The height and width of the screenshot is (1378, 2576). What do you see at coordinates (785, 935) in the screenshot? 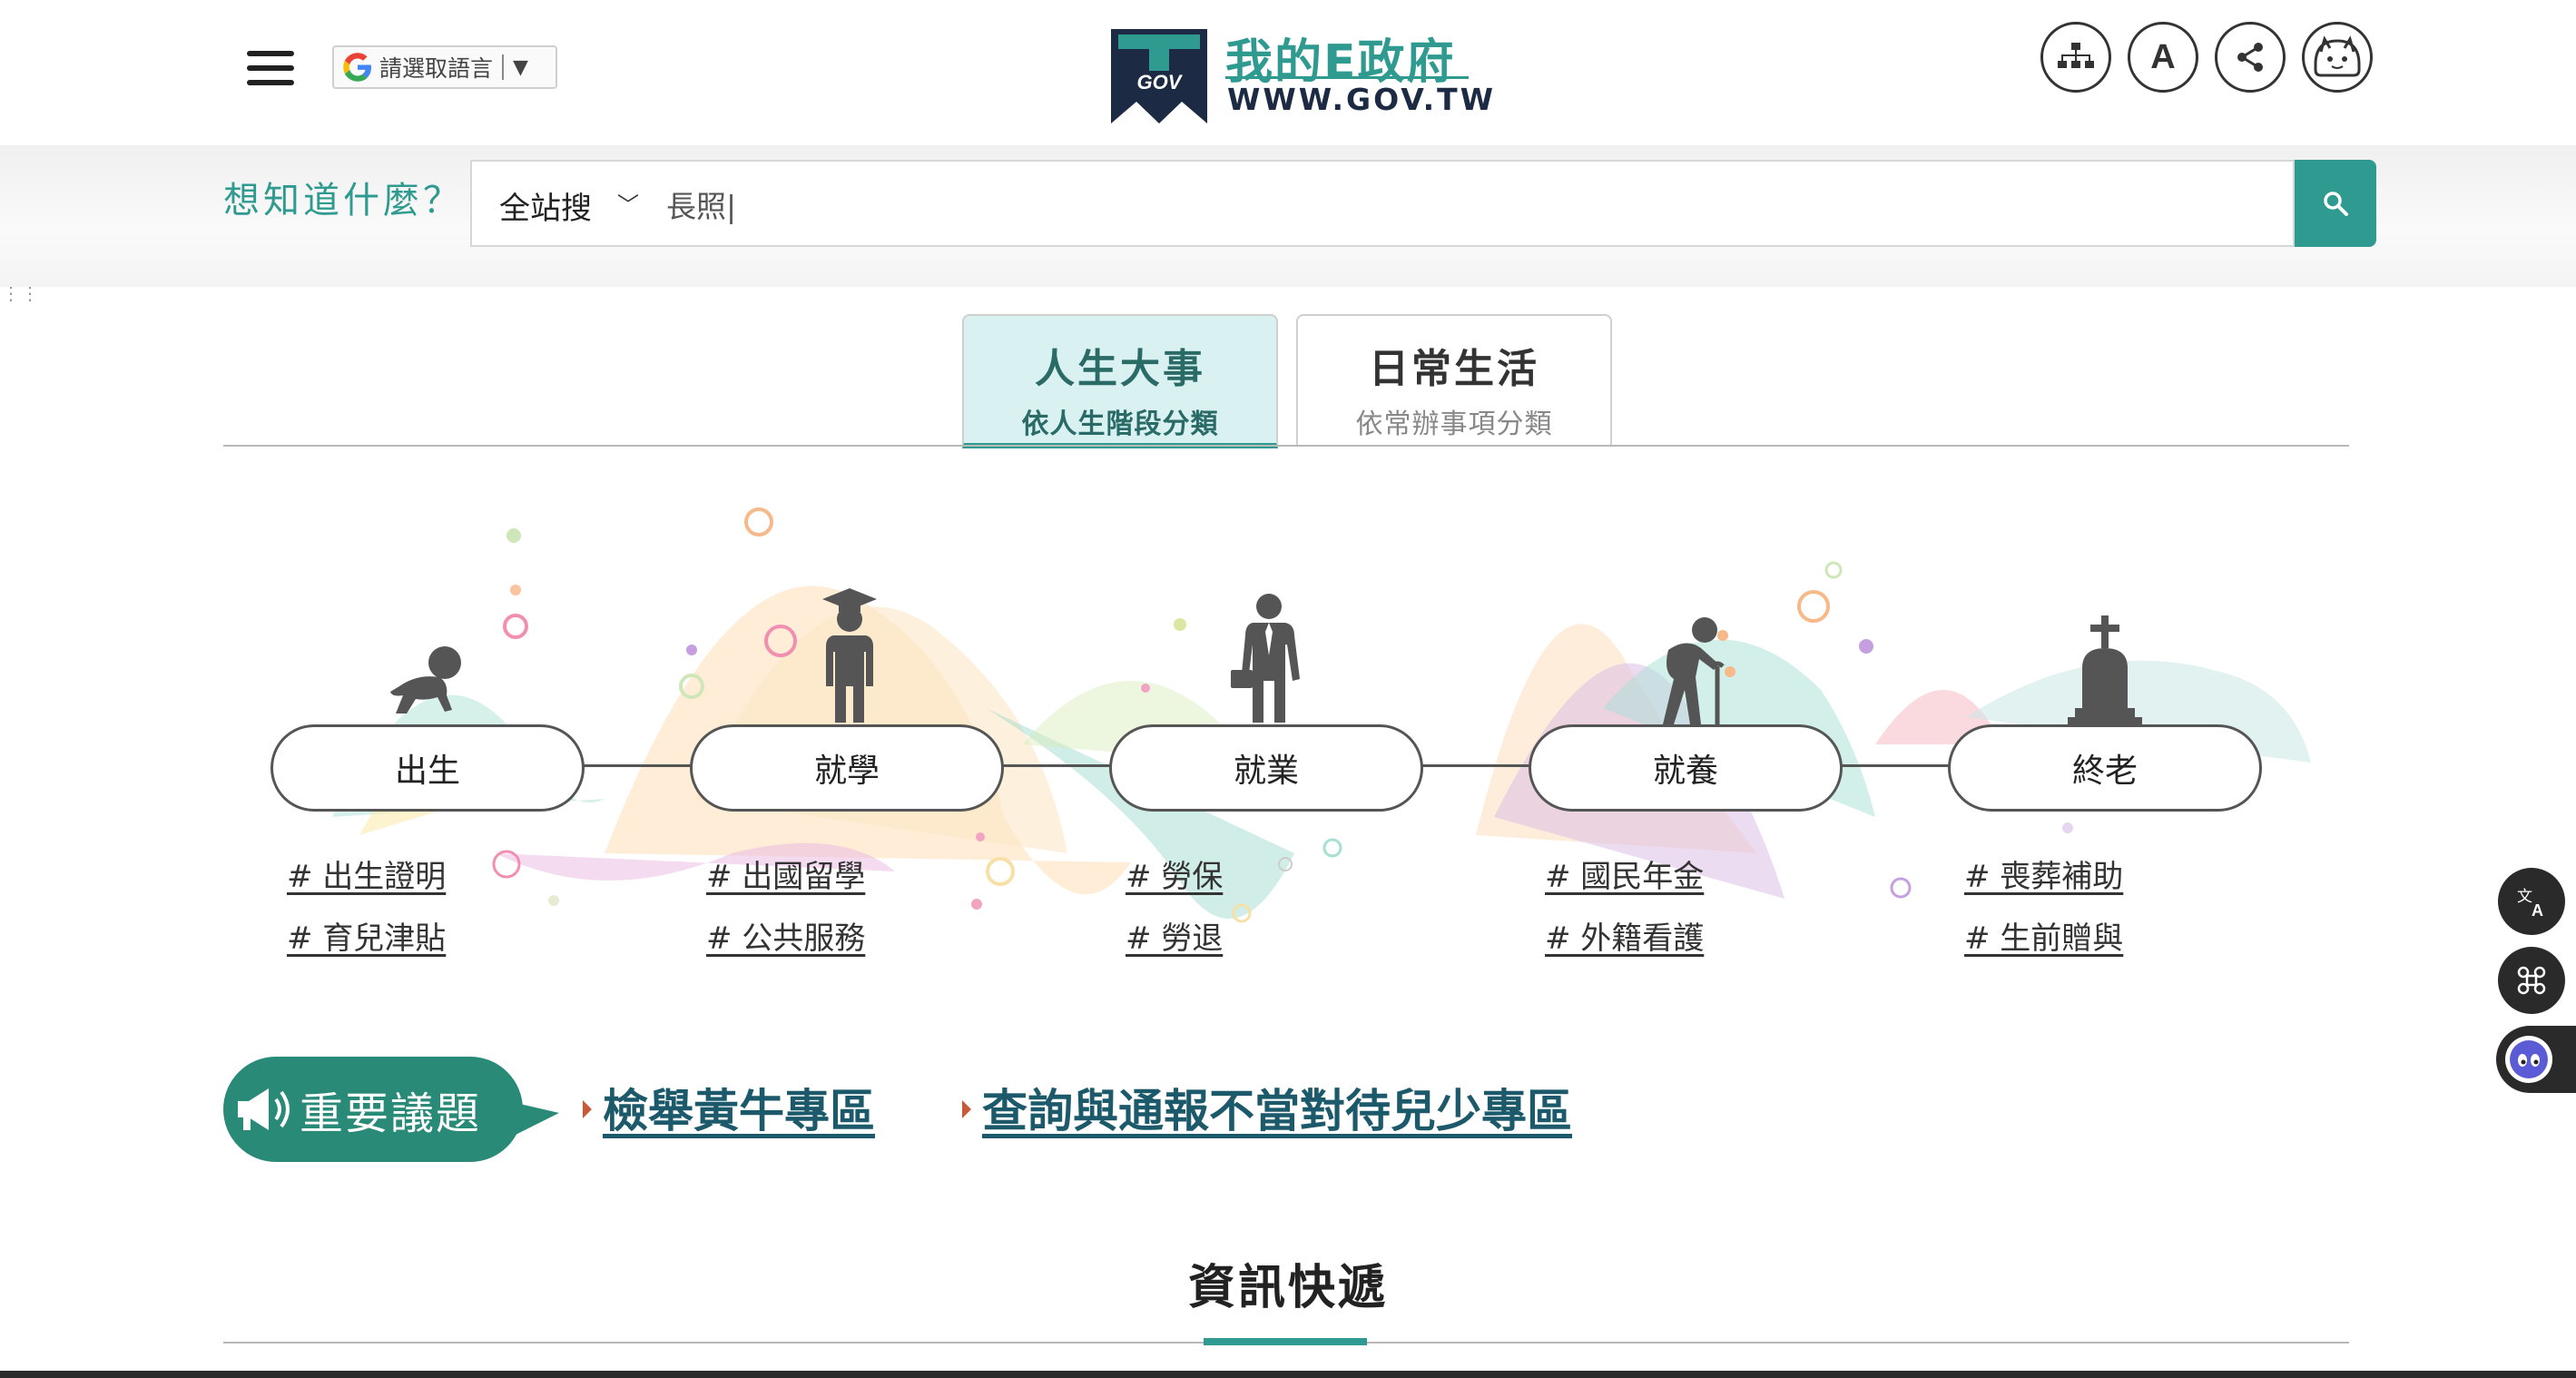
I see `tag-link: # 公共服務` at bounding box center [785, 935].